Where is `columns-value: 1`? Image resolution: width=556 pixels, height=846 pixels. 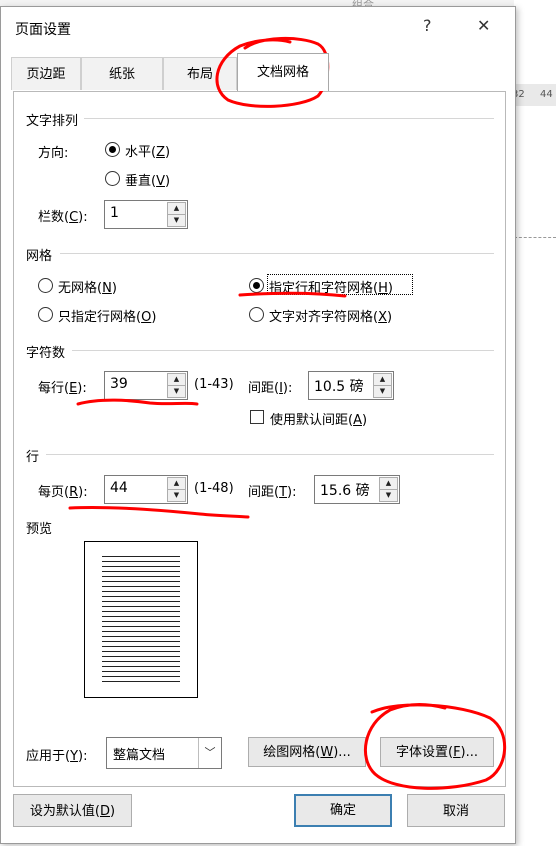
columns-value: 1 is located at coordinates (114, 213).